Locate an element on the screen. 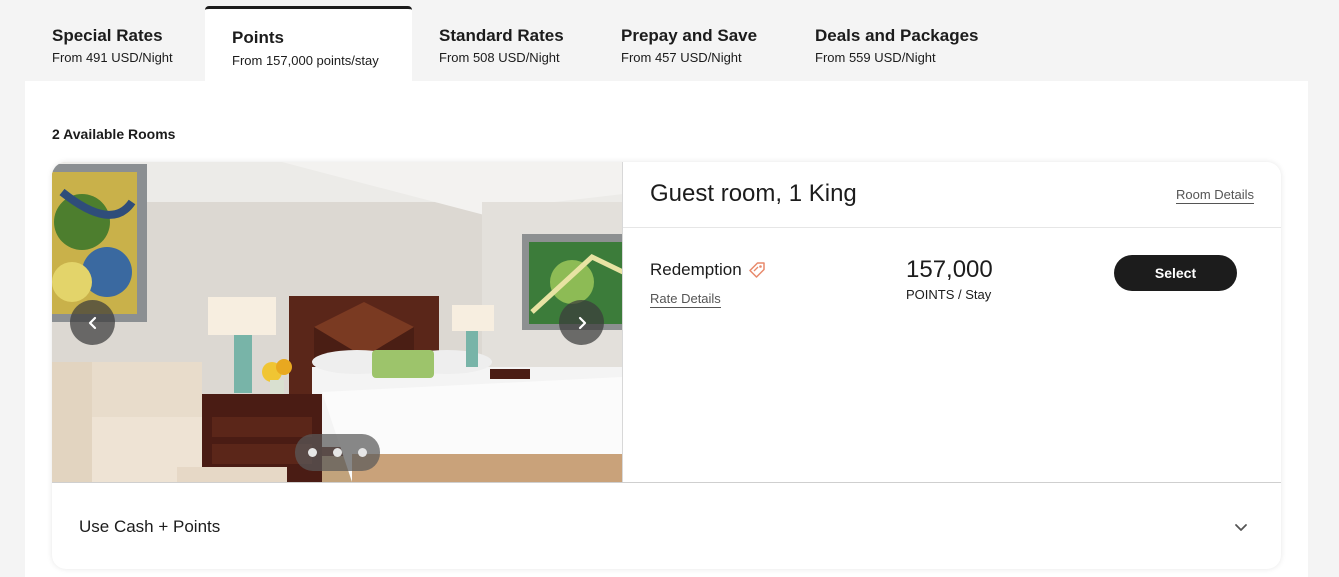 This screenshot has height=577, width=1339. carousel-next-button is located at coordinates (581, 322).